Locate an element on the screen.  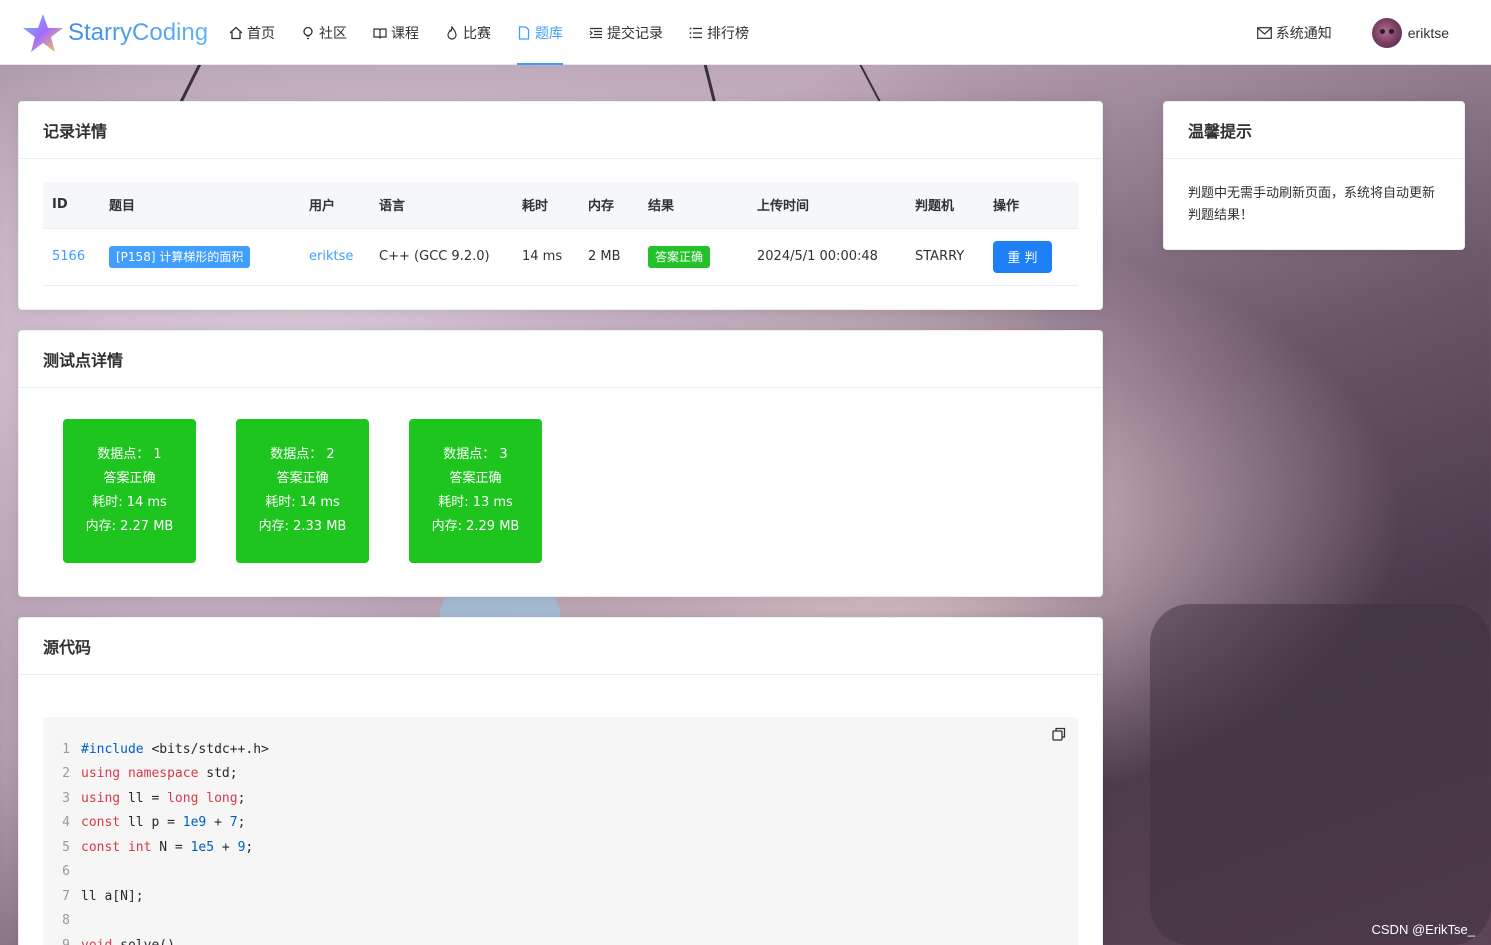
nav-item-community: 社区 is located at coordinates (324, 32).